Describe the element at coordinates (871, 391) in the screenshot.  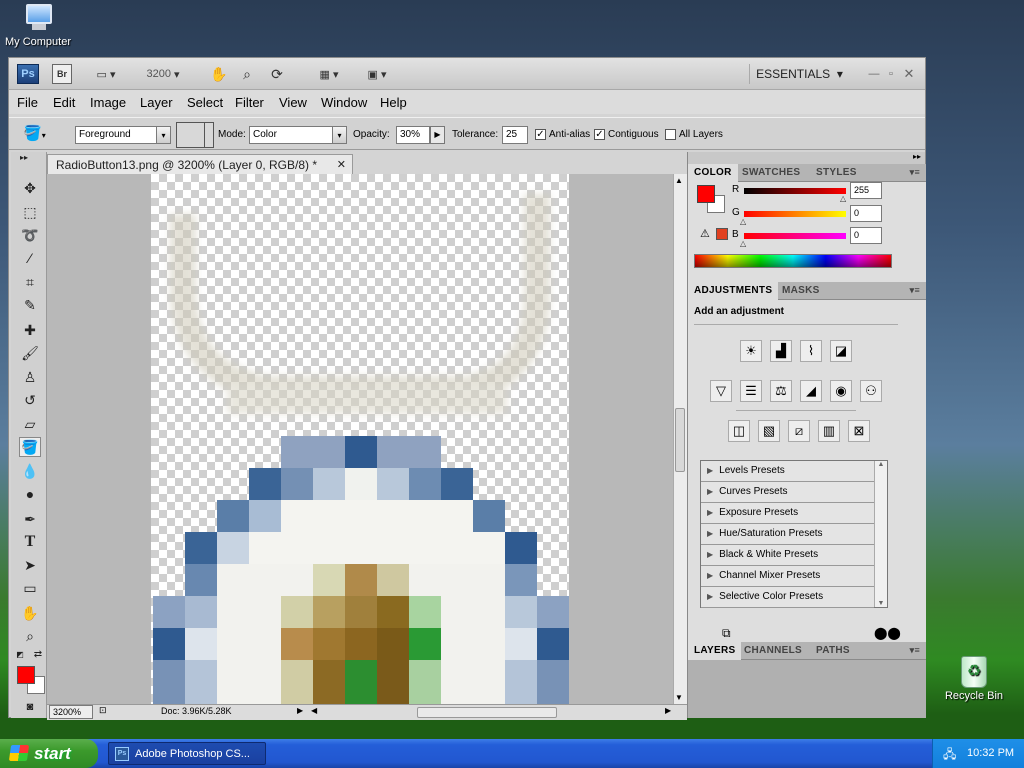
I see `channel-mixer-icon: ⚇` at that location.